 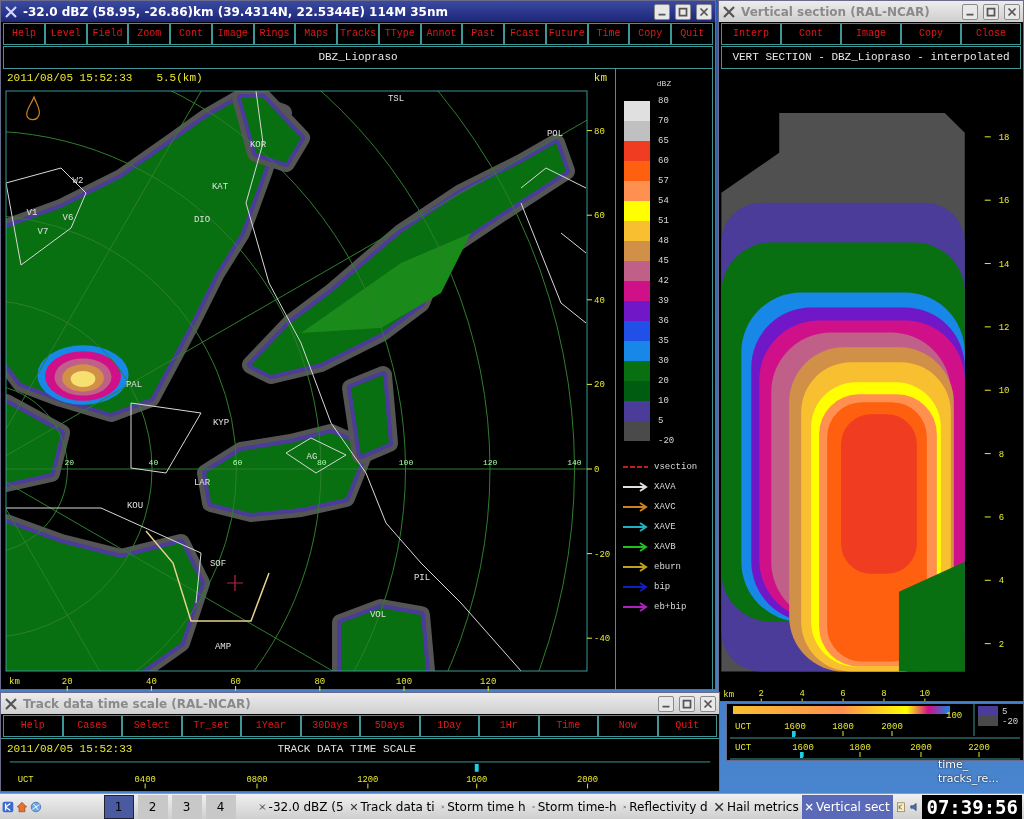 What do you see at coordinates (670, 607) in the screenshot?
I see `legend-label: eb+bip` at bounding box center [670, 607].